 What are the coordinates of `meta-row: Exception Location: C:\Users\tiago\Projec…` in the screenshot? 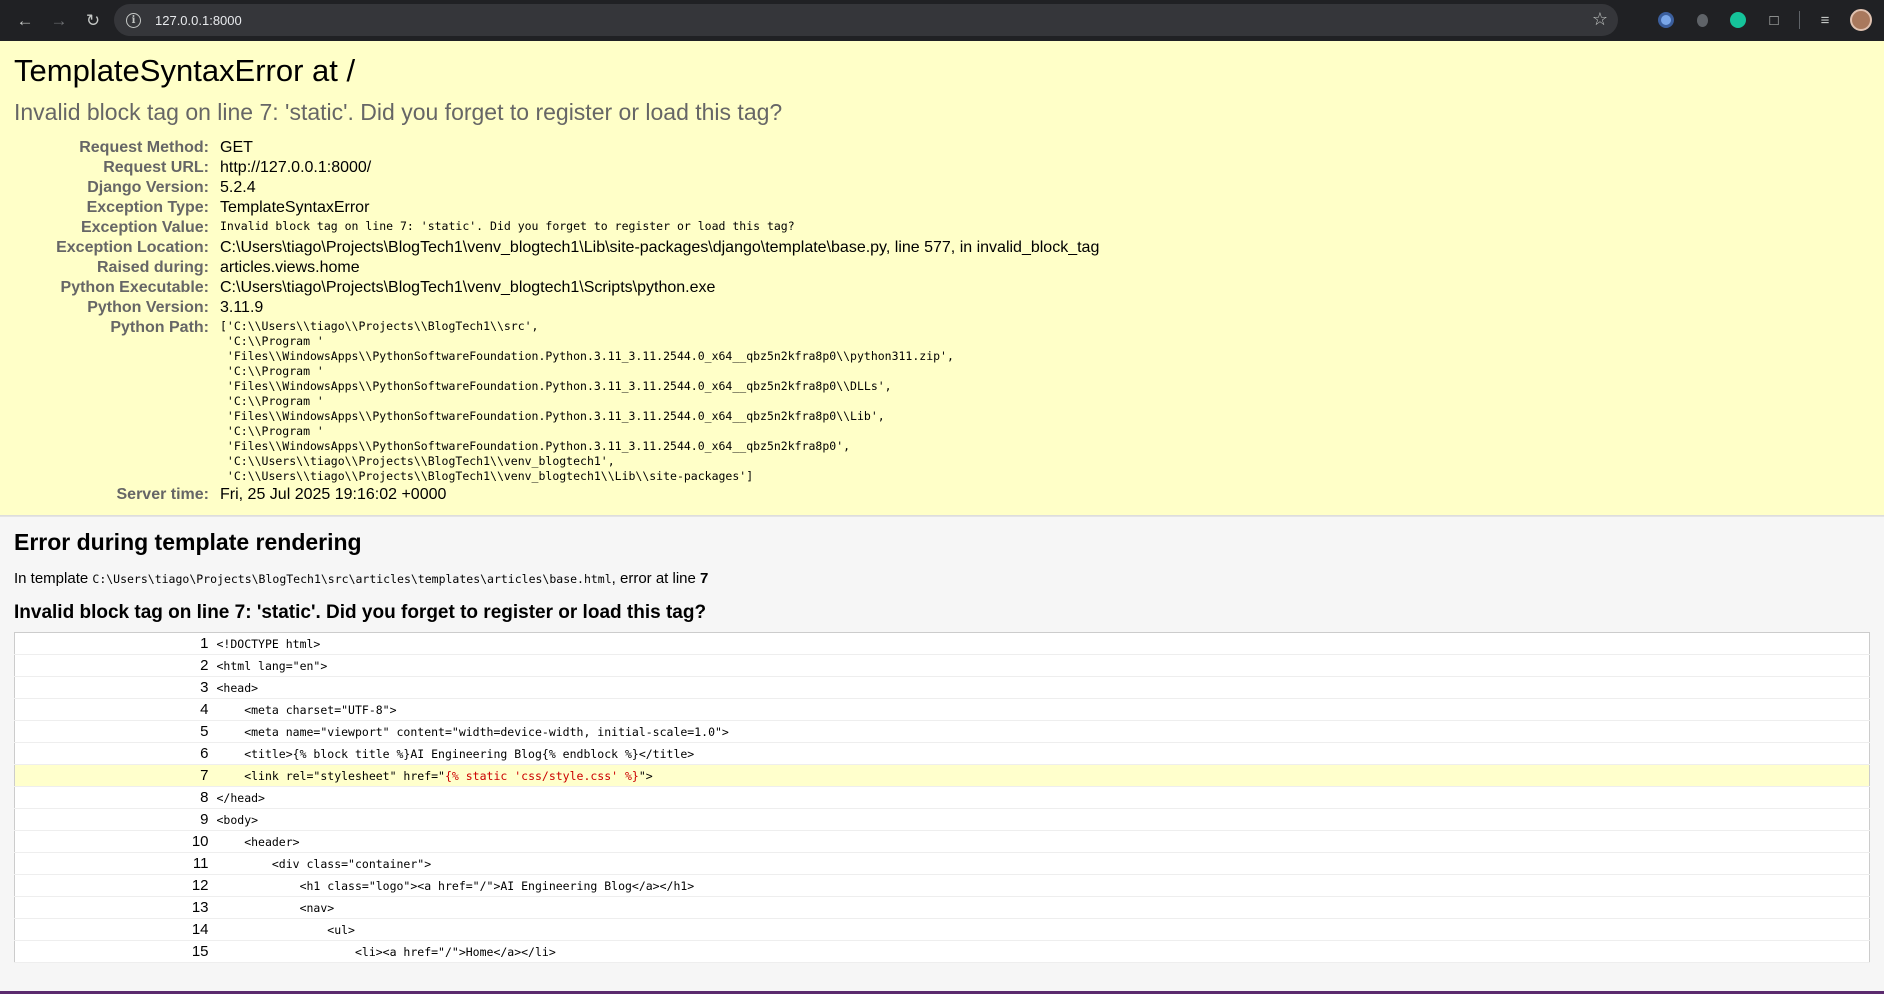 It's located at (556, 248).